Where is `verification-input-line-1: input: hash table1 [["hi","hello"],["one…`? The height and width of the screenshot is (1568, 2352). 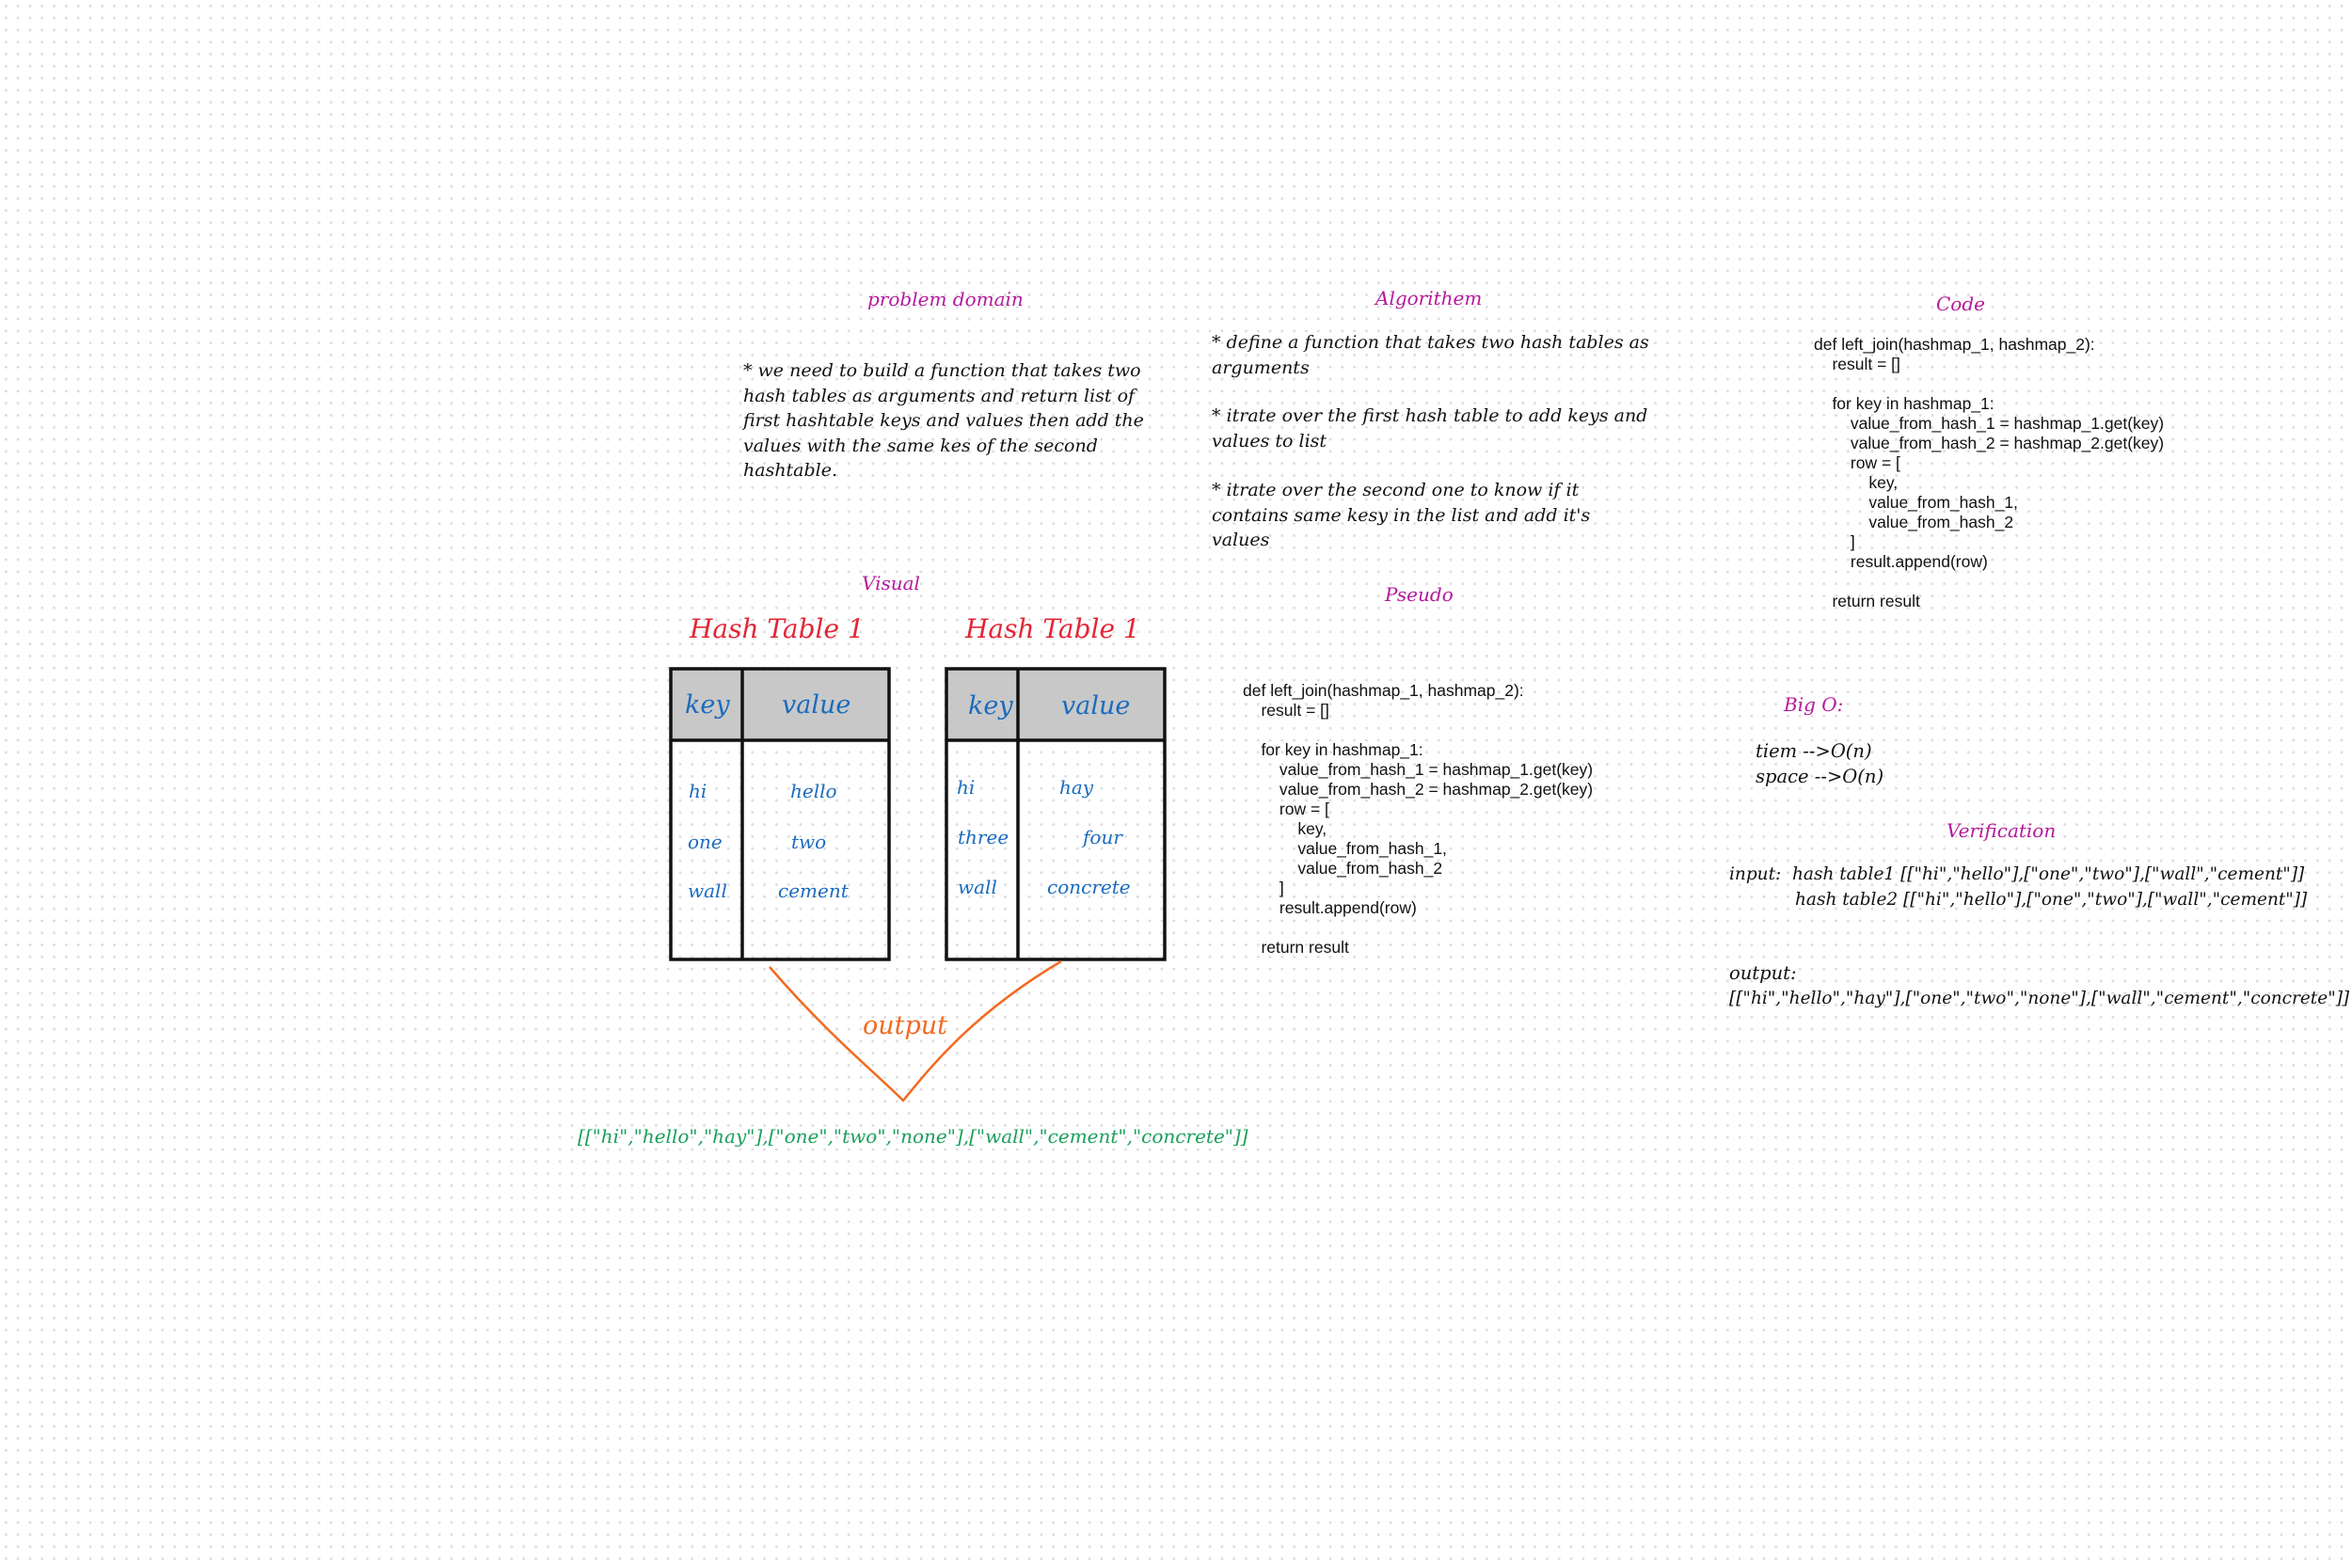
verification-input-line-1: input: hash table1 [["hi","hello"],["one… is located at coordinates (2017, 874).